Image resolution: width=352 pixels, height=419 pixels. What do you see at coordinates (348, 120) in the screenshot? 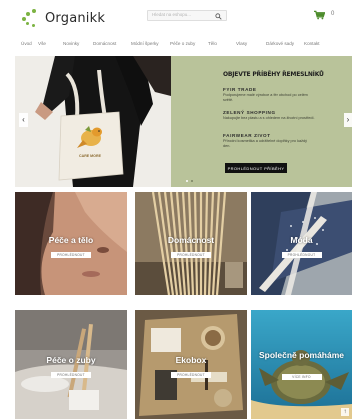
I see `chevron-right-icon: ›` at bounding box center [348, 120].